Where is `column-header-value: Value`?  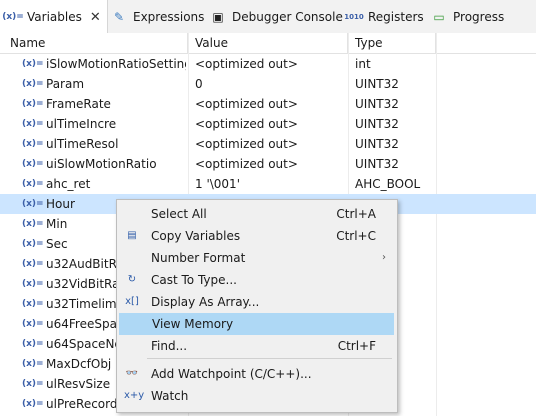
column-header-value: Value is located at coordinates (268, 43).